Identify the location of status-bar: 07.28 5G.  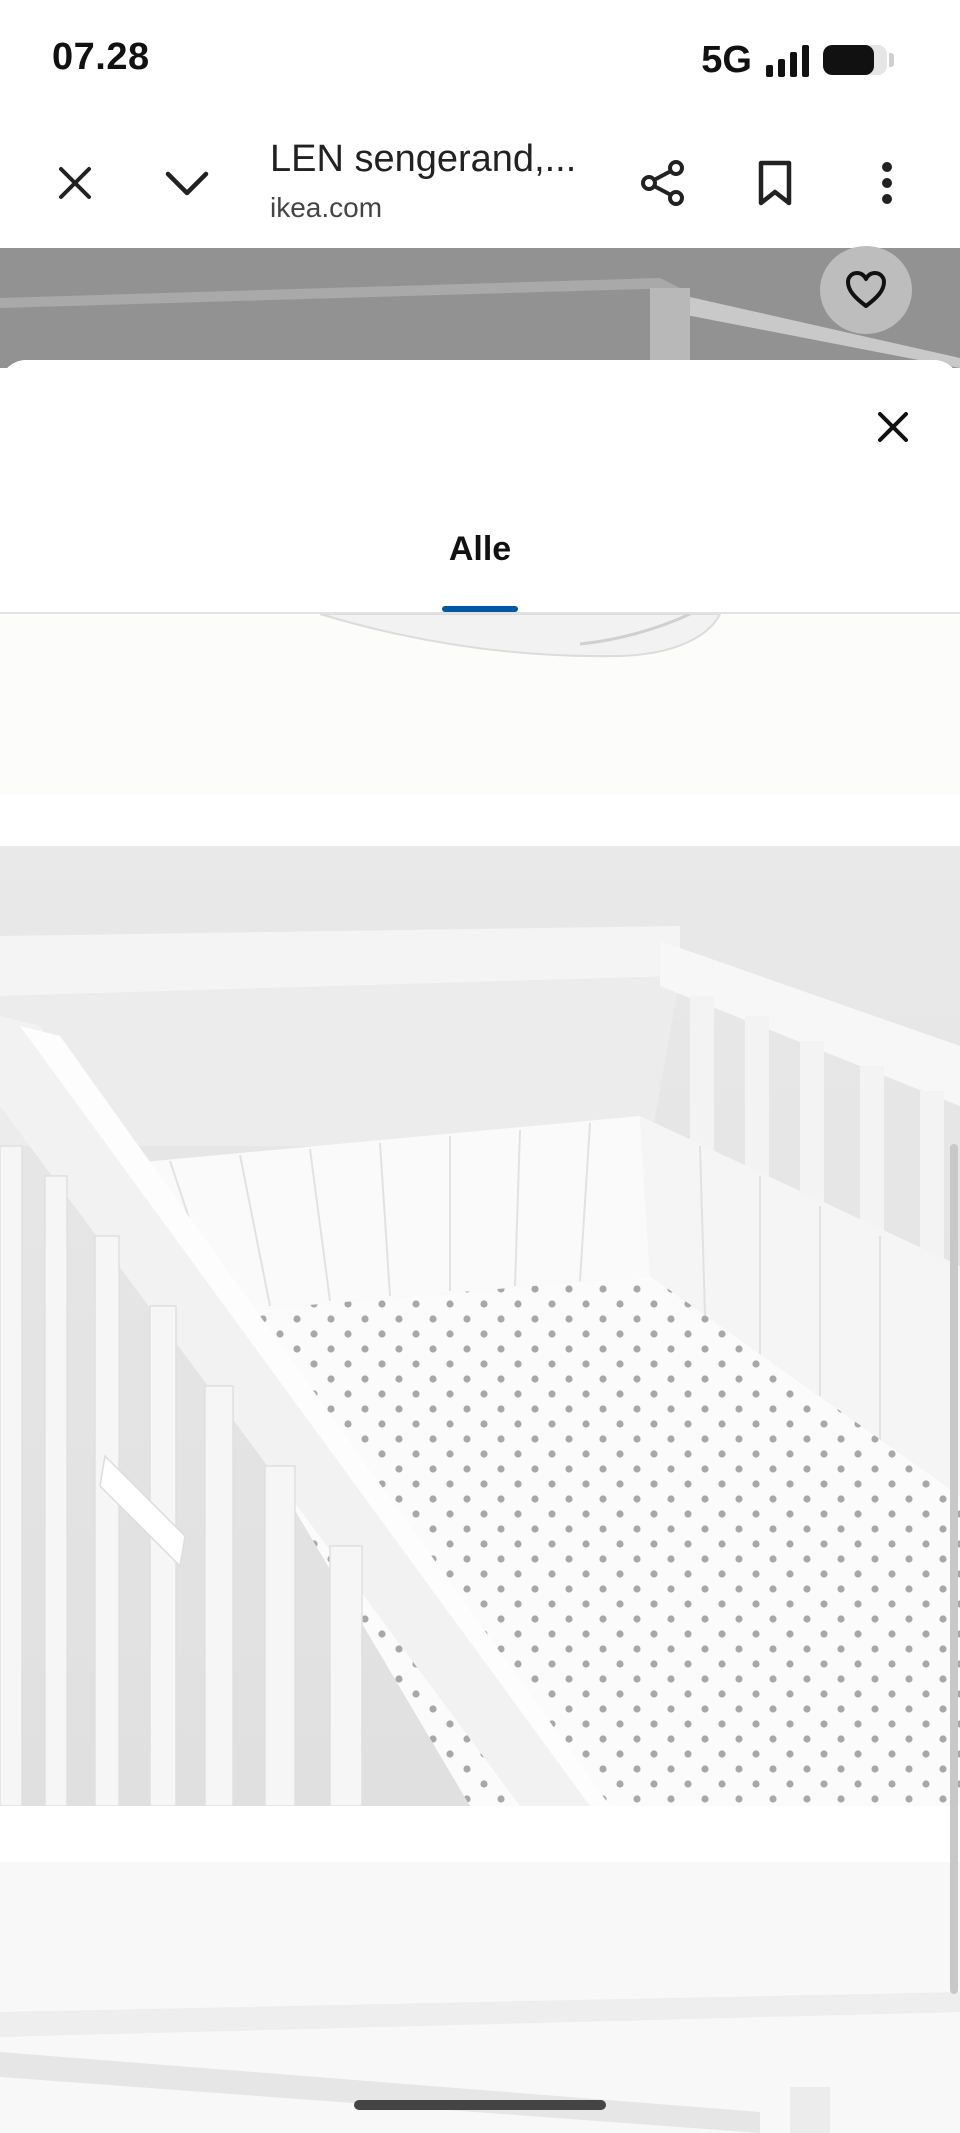
(480, 59).